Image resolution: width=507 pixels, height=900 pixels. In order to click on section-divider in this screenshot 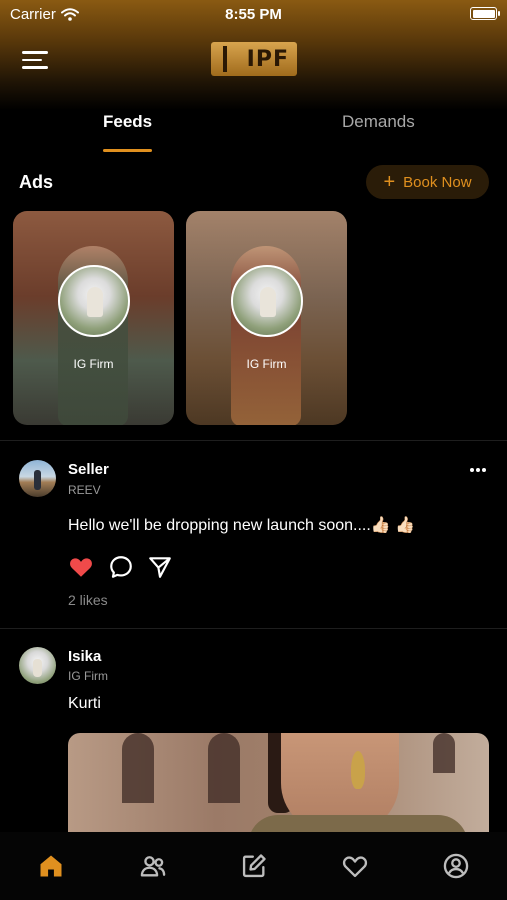, I will do `click(253, 440)`.